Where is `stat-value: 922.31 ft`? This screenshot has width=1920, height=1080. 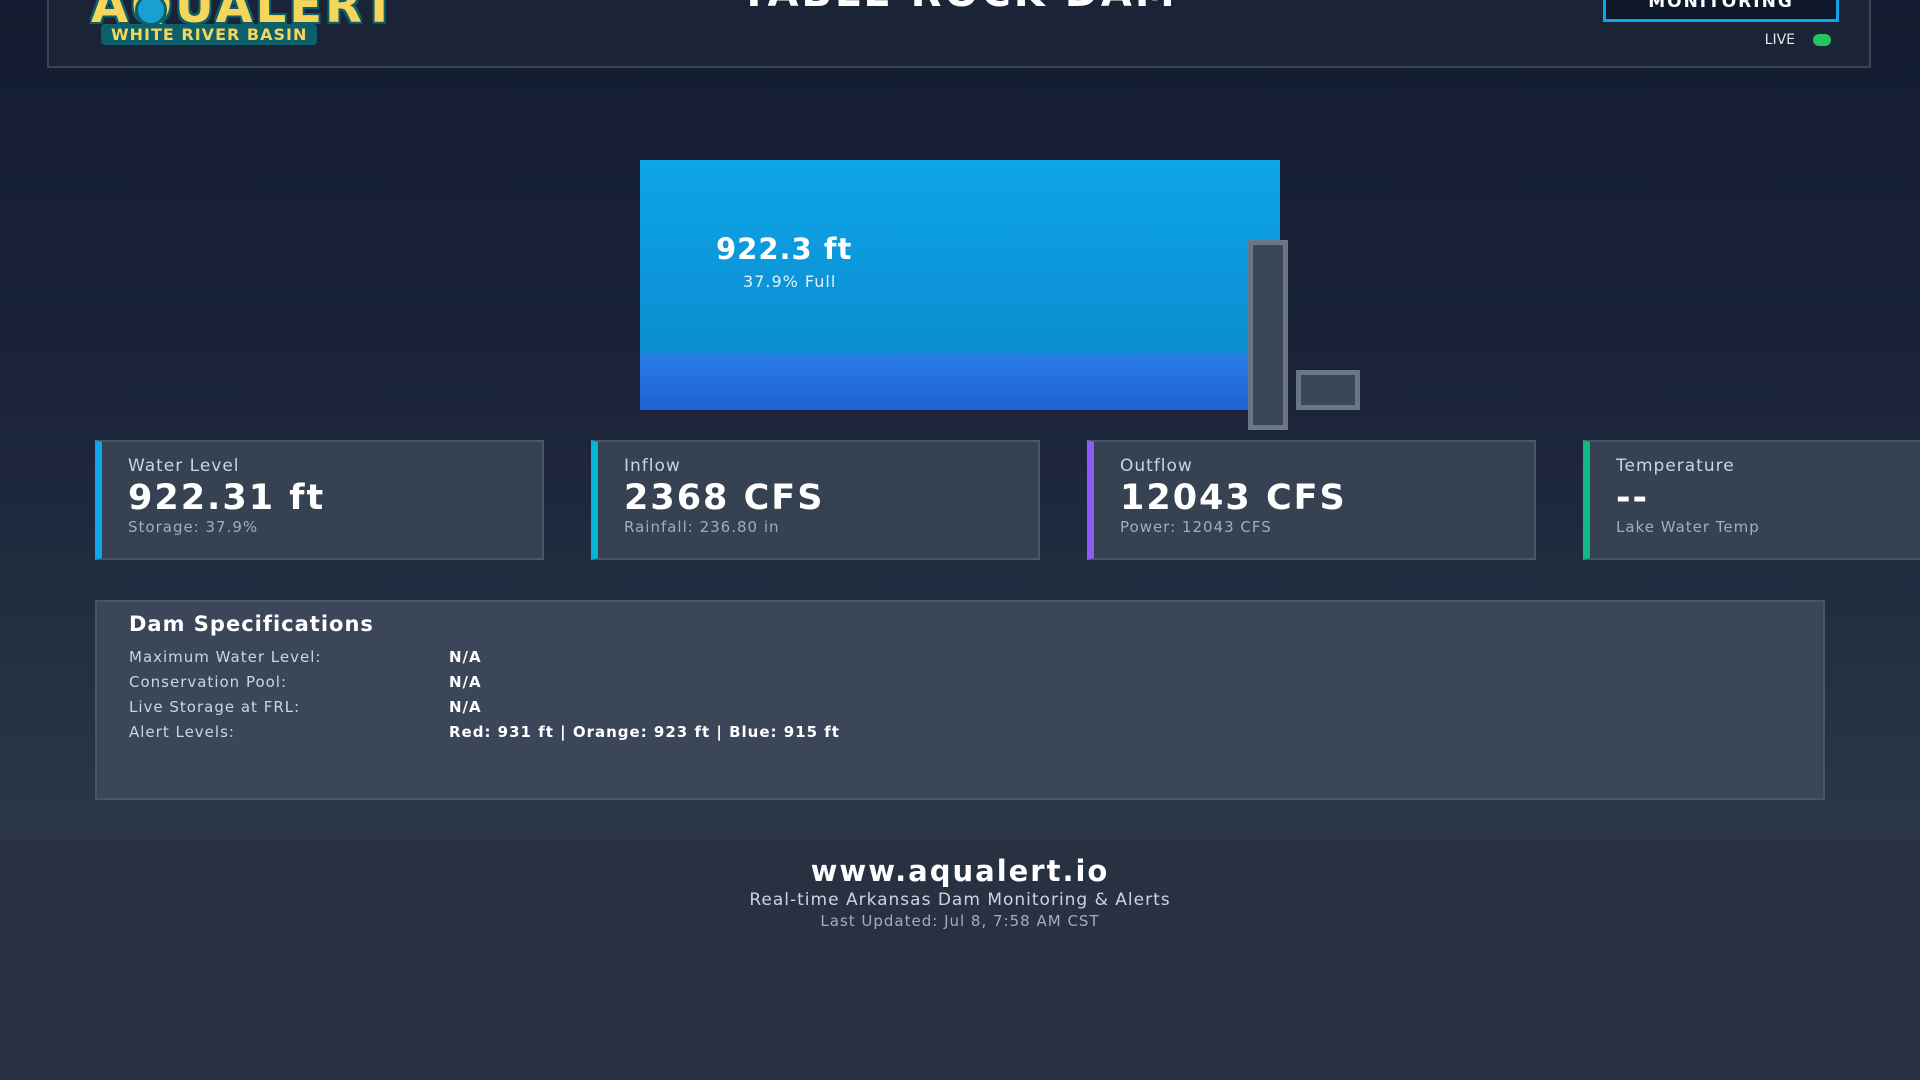 stat-value: 922.31 ft is located at coordinates (227, 498).